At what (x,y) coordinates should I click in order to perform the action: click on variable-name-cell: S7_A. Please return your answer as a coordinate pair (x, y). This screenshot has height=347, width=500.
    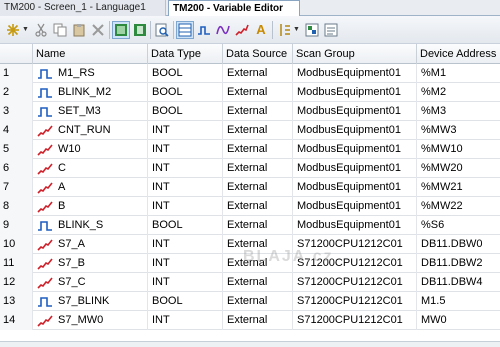
    Looking at the image, I should click on (90, 244).